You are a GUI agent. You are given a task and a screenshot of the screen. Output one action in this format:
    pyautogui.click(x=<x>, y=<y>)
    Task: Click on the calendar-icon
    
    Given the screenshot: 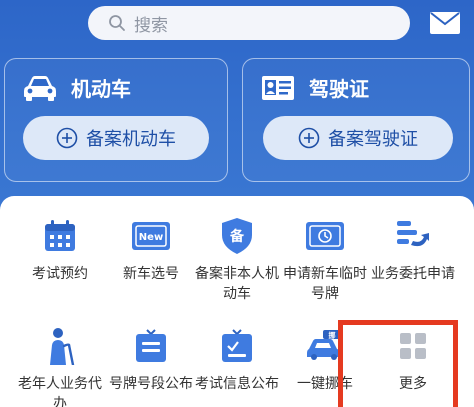 What is the action you would take?
    pyautogui.click(x=60, y=236)
    